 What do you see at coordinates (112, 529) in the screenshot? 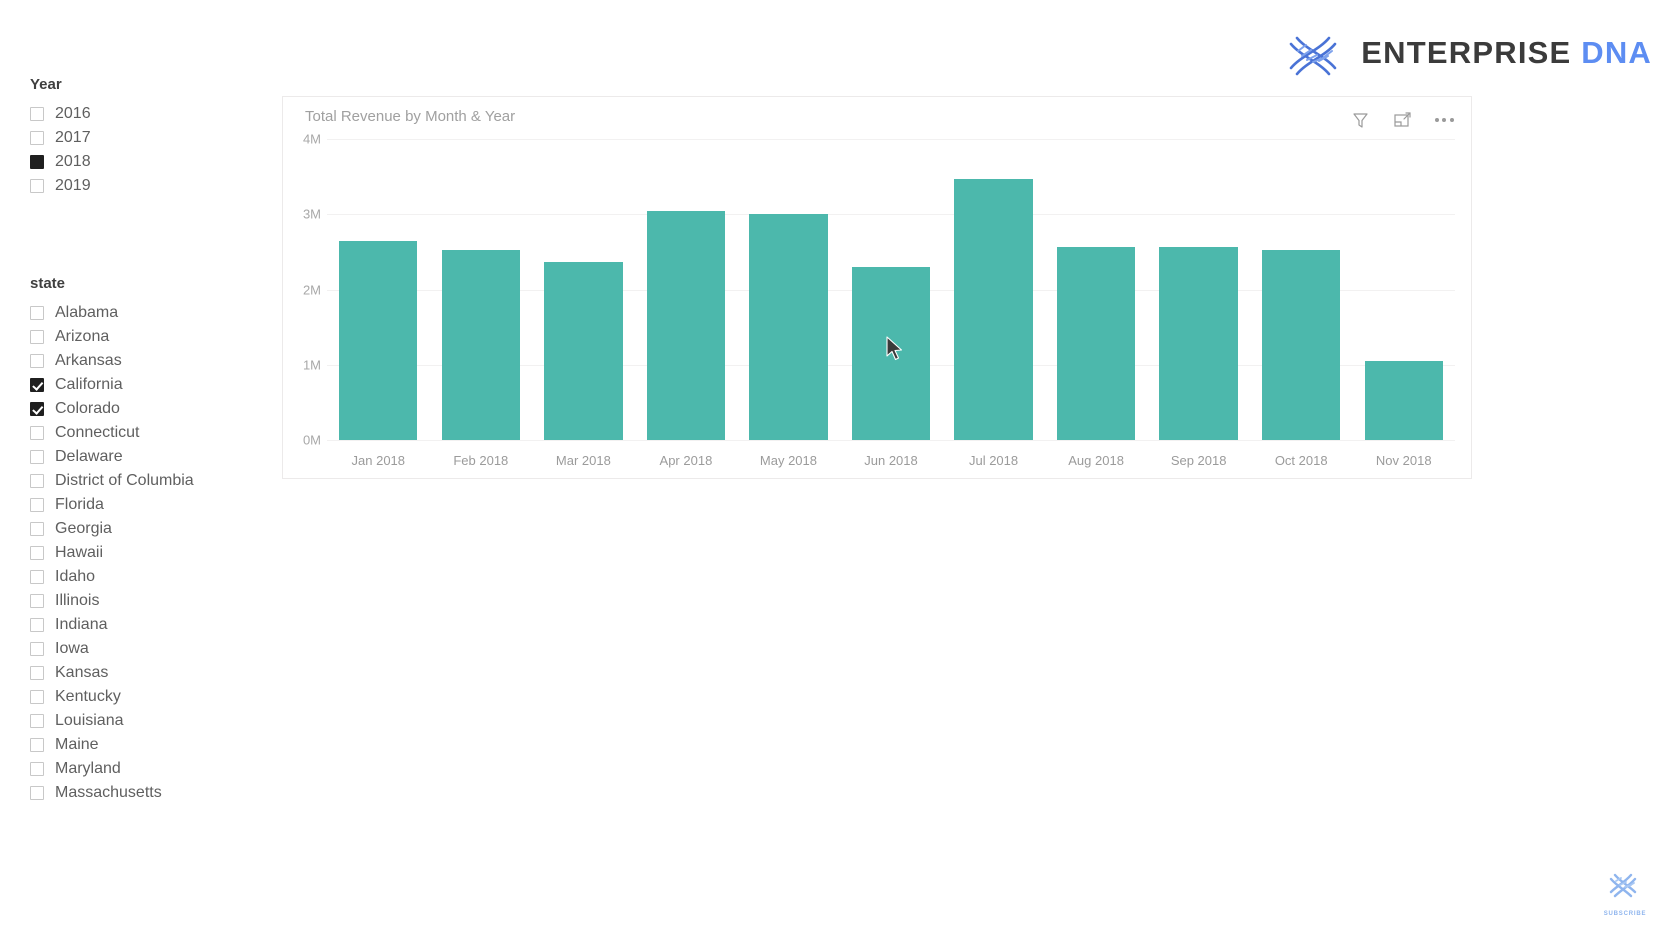
I see `state-item-georgia: Georgia` at bounding box center [112, 529].